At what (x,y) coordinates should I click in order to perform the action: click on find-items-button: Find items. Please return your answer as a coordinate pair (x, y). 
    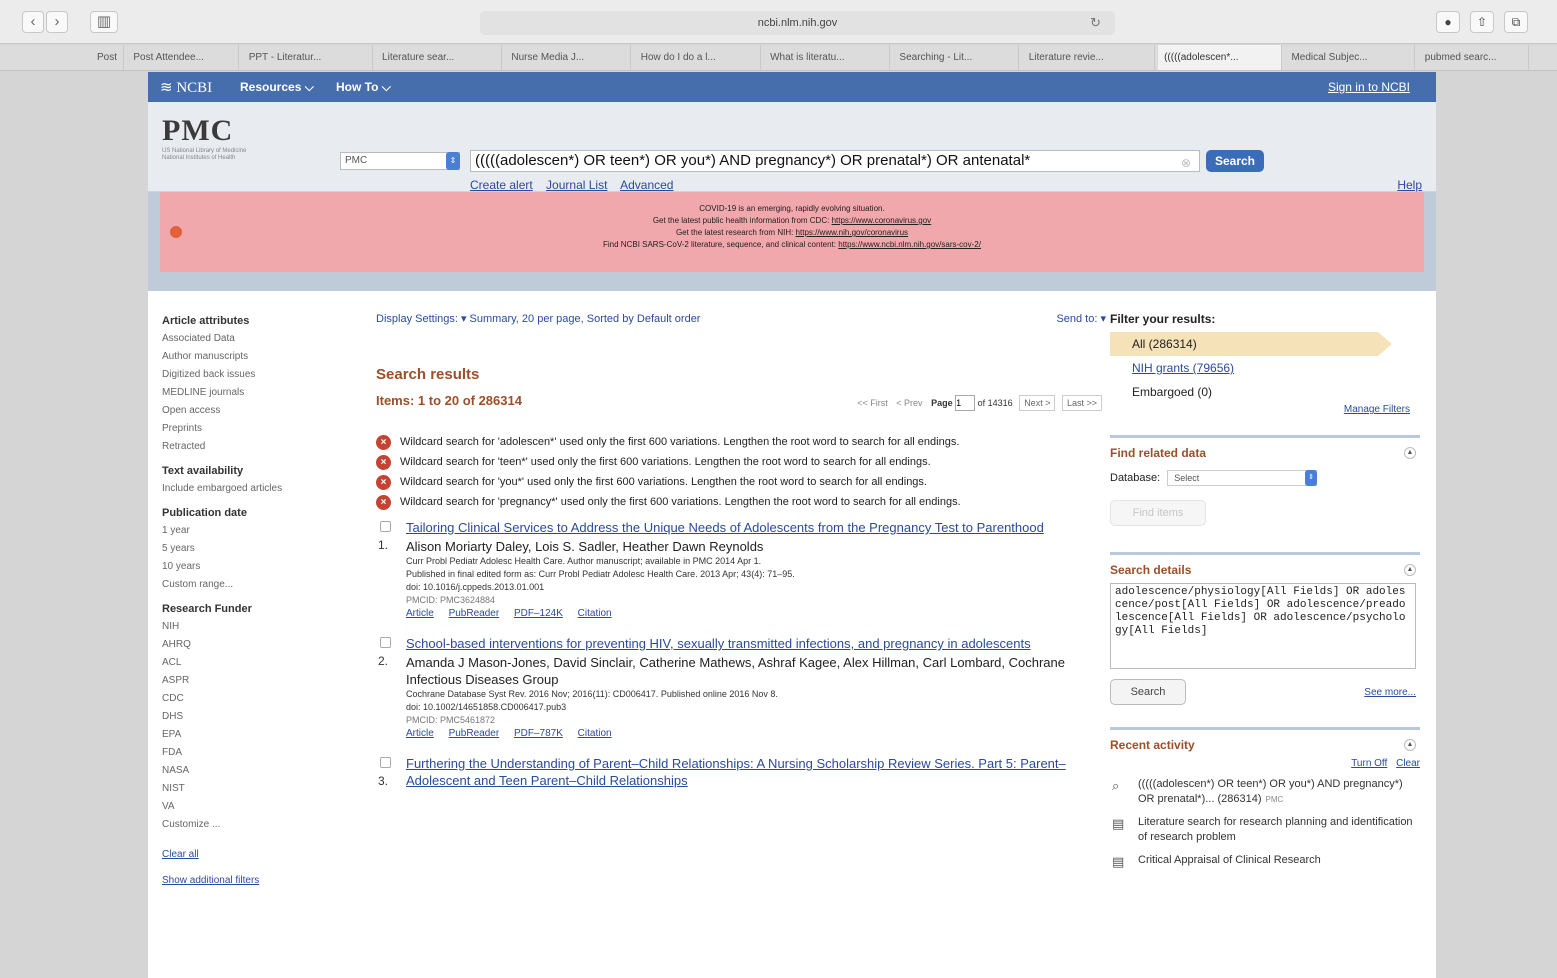
    Looking at the image, I should click on (1158, 513).